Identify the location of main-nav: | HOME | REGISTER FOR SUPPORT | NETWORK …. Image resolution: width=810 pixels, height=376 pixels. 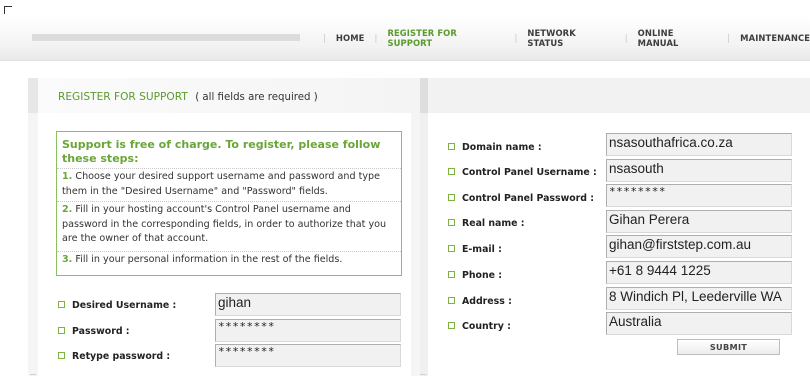
(561, 38).